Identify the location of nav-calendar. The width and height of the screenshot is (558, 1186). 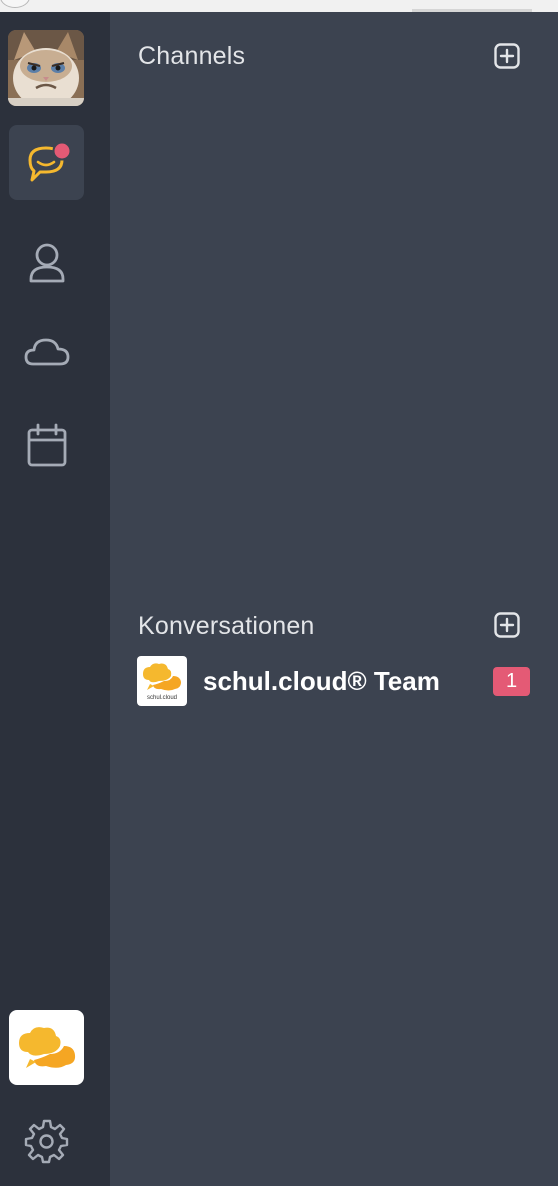
(46, 444).